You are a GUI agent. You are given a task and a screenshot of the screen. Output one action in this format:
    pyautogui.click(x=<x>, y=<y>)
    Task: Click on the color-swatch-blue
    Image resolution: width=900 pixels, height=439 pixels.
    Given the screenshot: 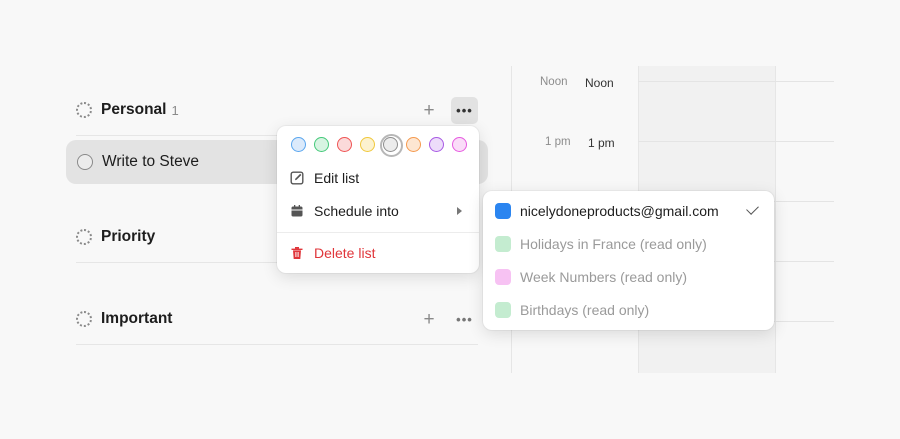 What is the action you would take?
    pyautogui.click(x=298, y=144)
    